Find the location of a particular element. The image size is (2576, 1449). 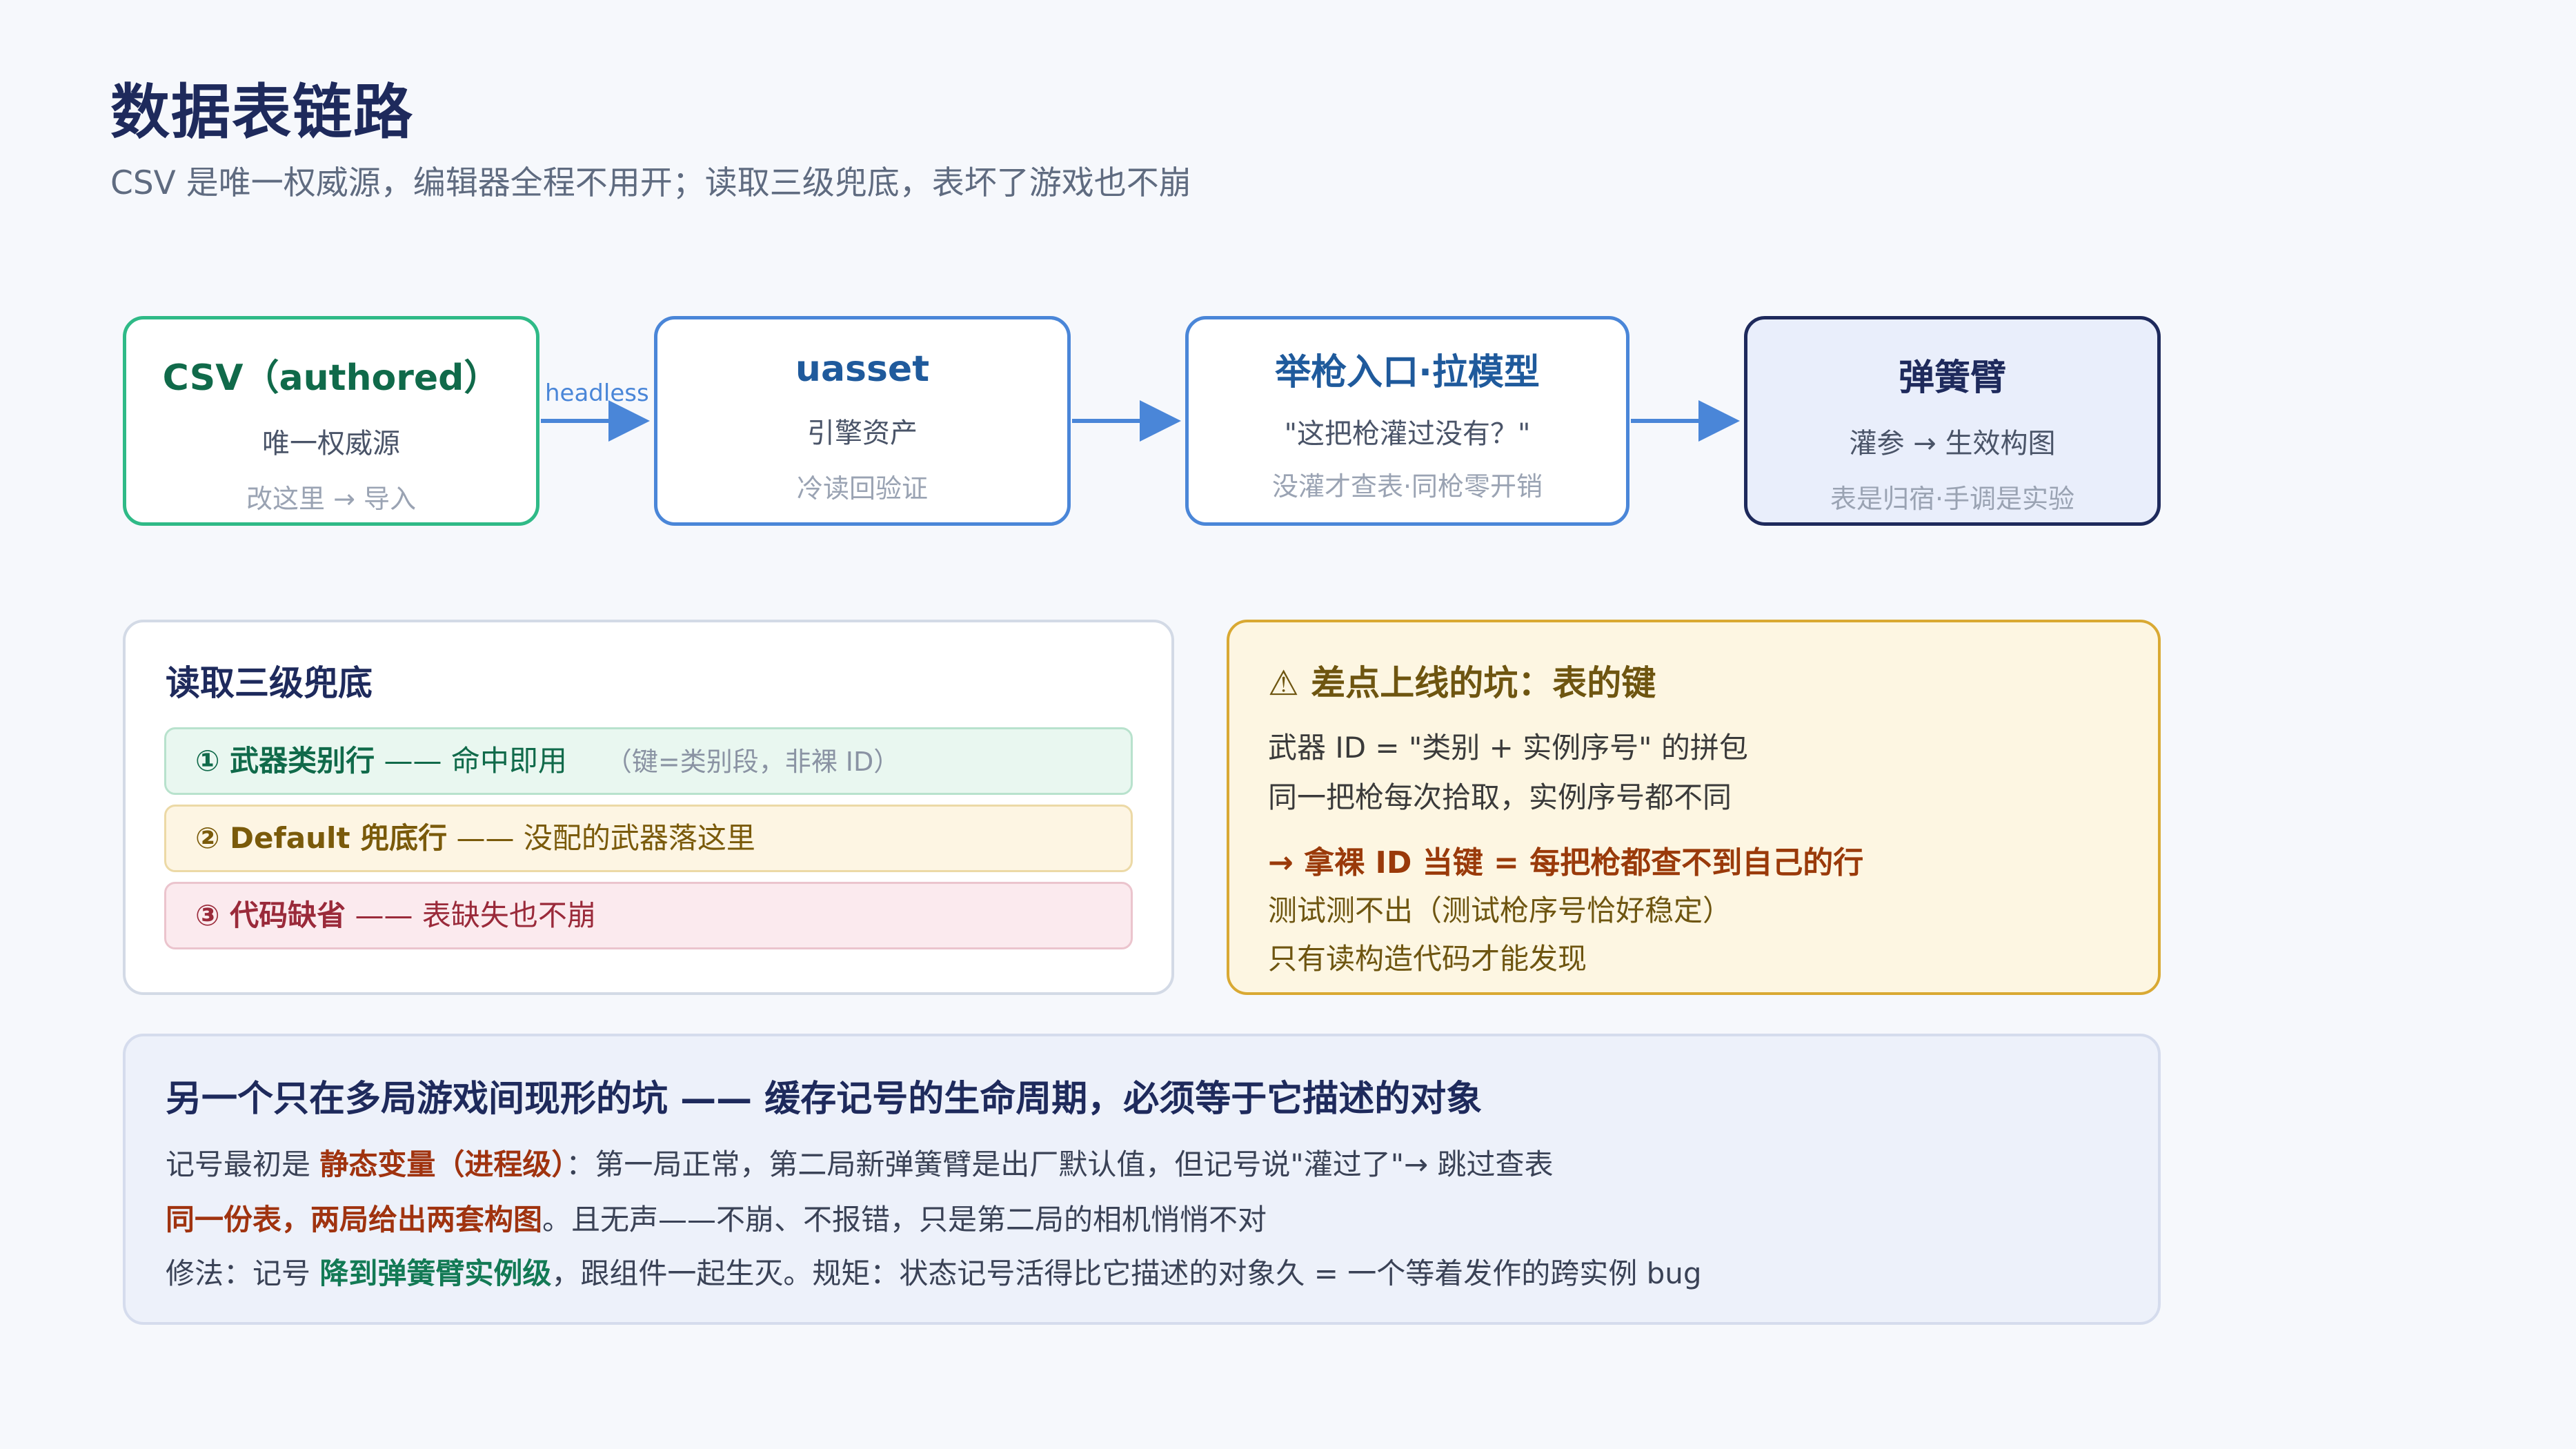

text: ：第一局正常，第二局新弹簧臂是出厂默认值，但记号说"灌过了"→ 跳过查表 is located at coordinates (1060, 1164).